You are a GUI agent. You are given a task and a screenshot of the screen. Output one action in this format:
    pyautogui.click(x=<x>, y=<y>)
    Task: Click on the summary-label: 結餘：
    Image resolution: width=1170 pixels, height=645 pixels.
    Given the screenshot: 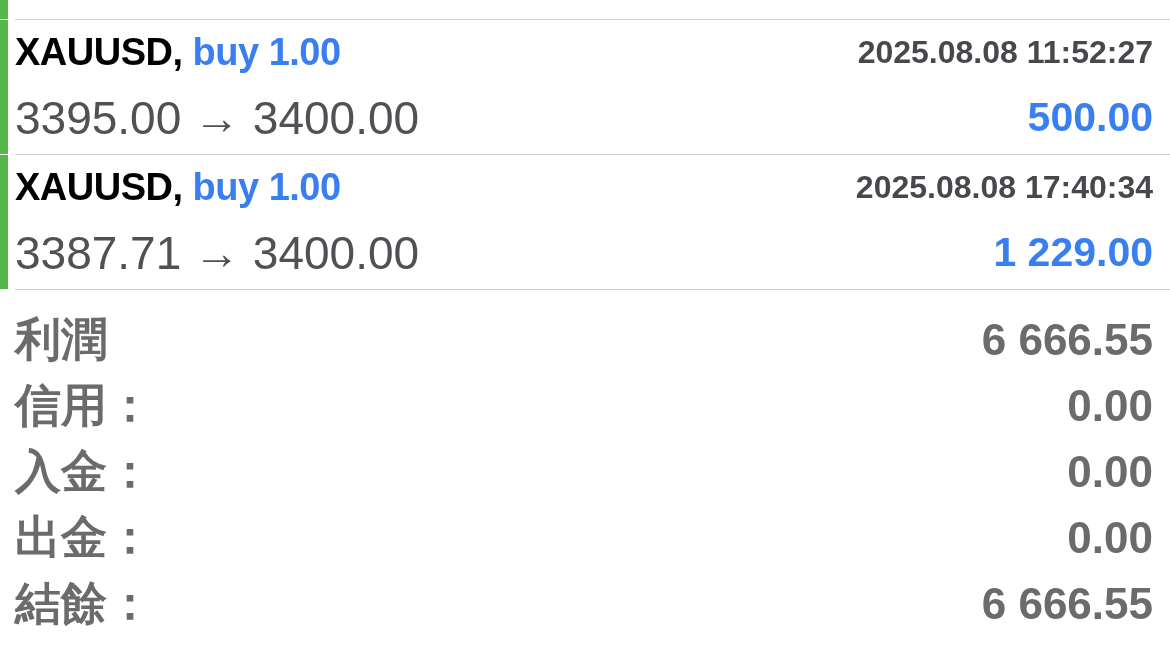 What is the action you would take?
    pyautogui.click(x=84, y=603)
    